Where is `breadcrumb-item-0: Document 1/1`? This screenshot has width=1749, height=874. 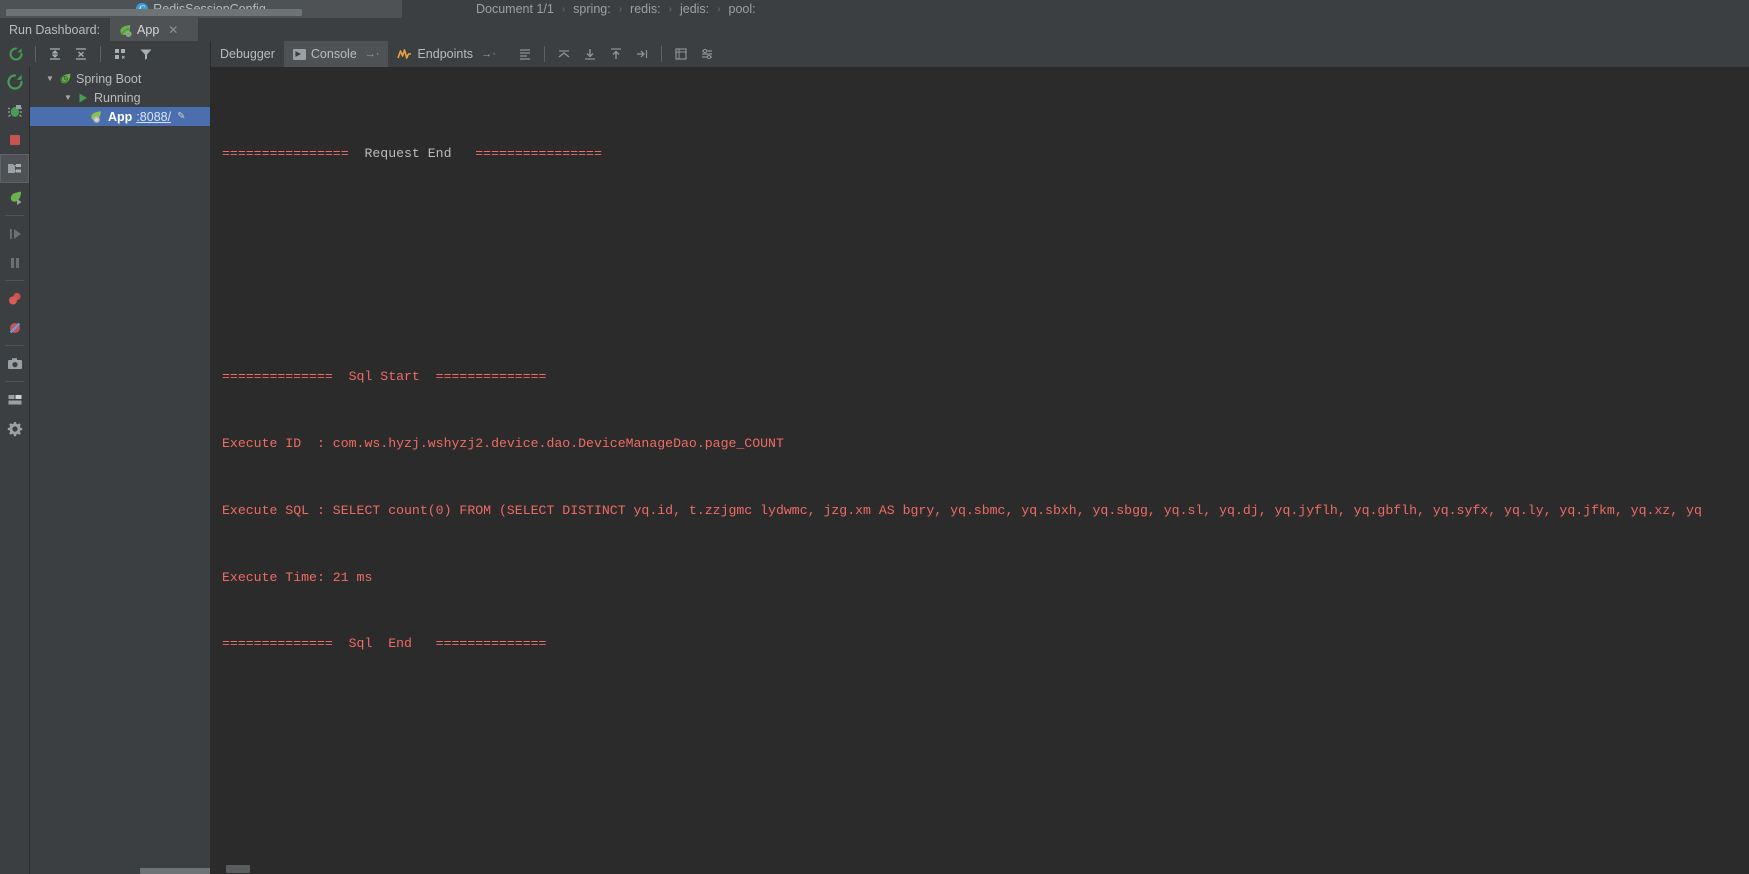
breadcrumb-item-0: Document 1/1 is located at coordinates (515, 9).